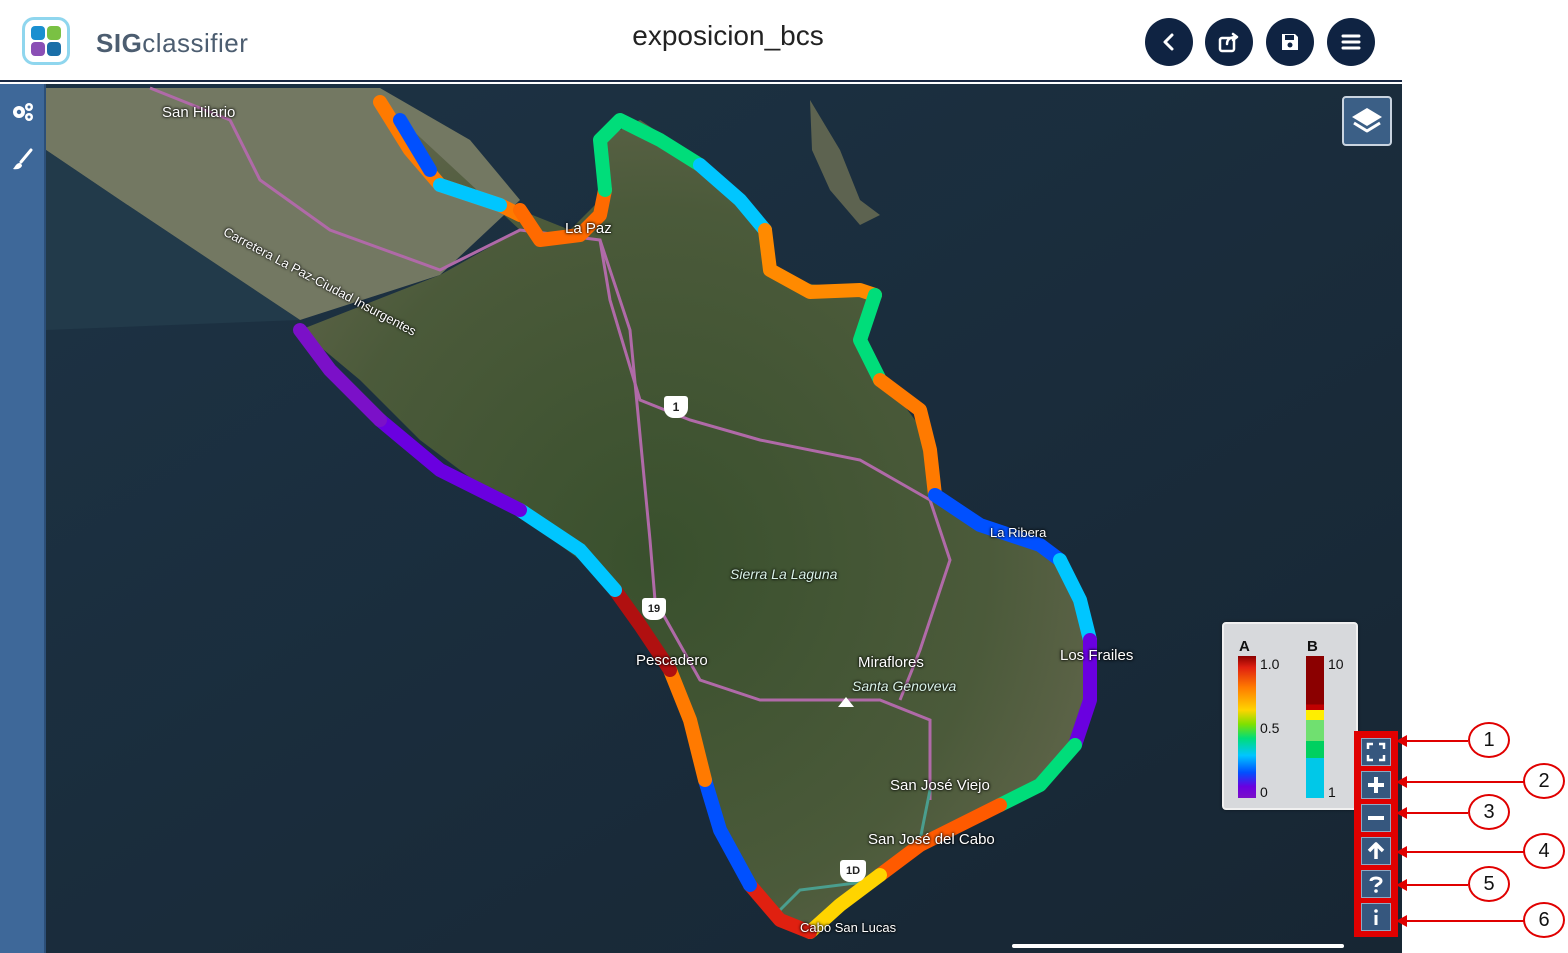  I want to click on nav-controls, so click(1376, 834).